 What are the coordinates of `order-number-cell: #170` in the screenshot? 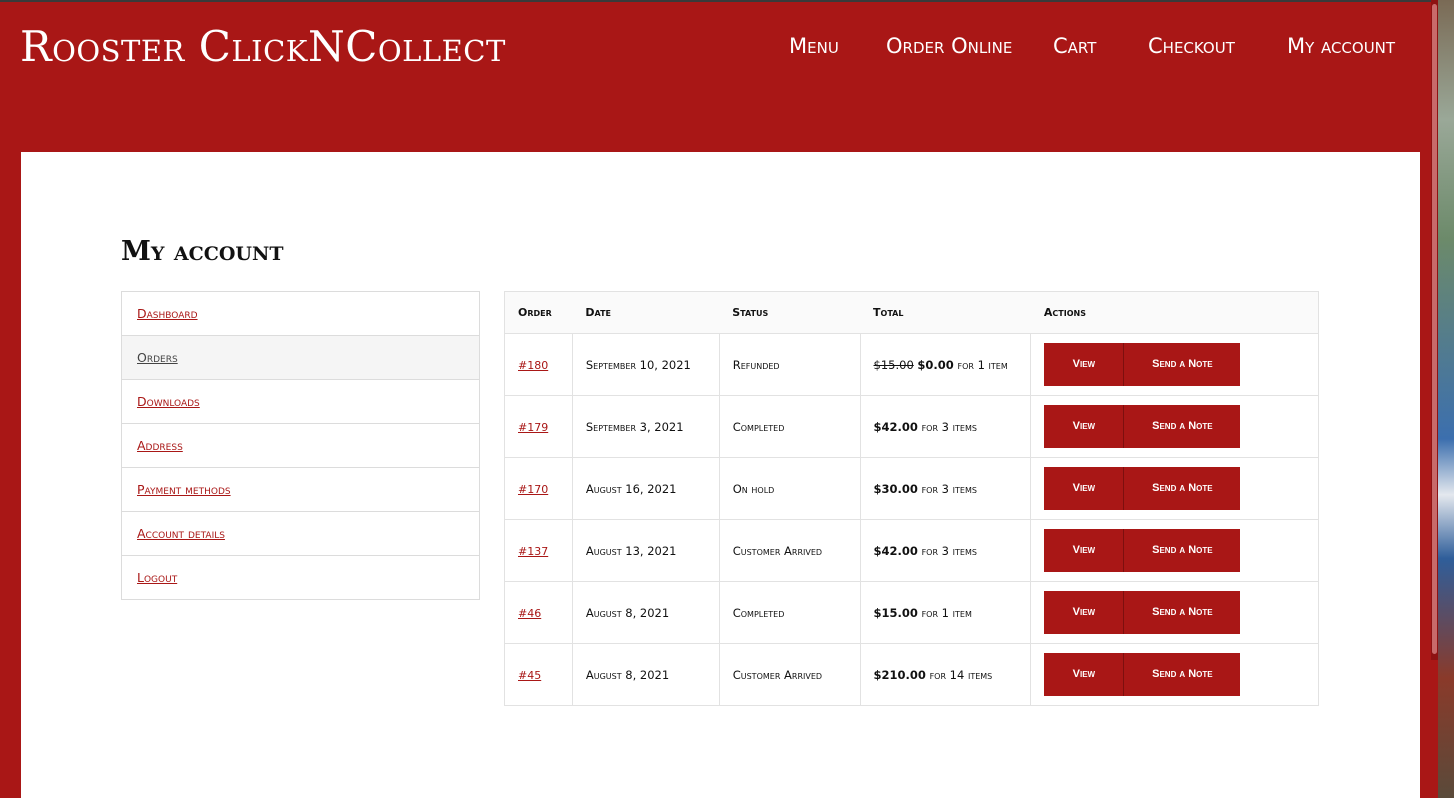 It's located at (538, 488).